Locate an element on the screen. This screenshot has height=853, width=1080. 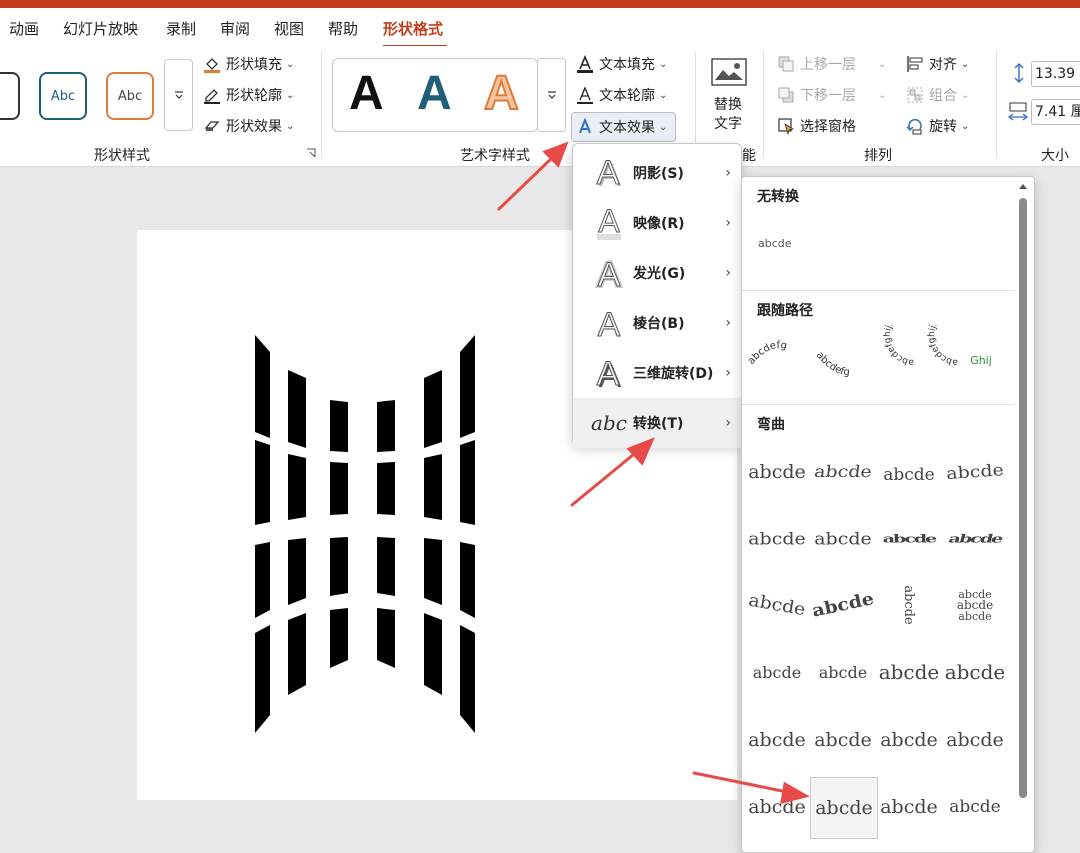
shape-effects-button: 形状效果 ⌄ is located at coordinates (248, 126).